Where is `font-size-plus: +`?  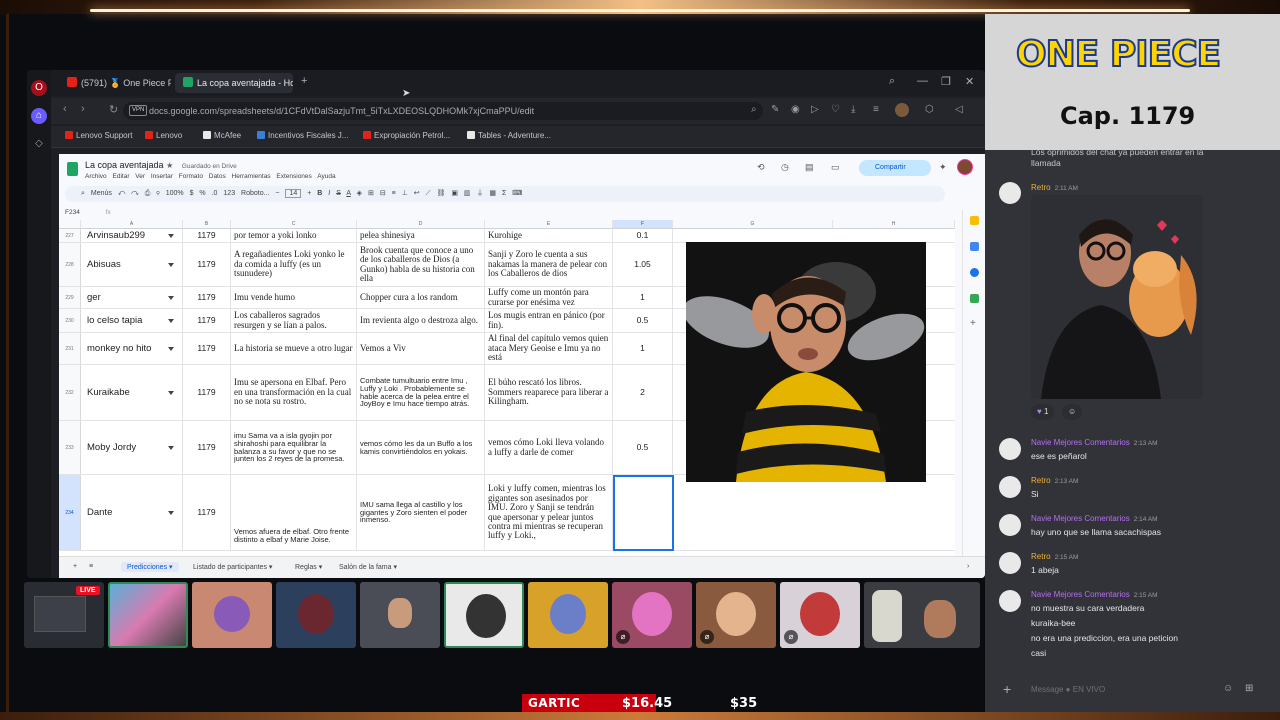 font-size-plus: + is located at coordinates (309, 193).